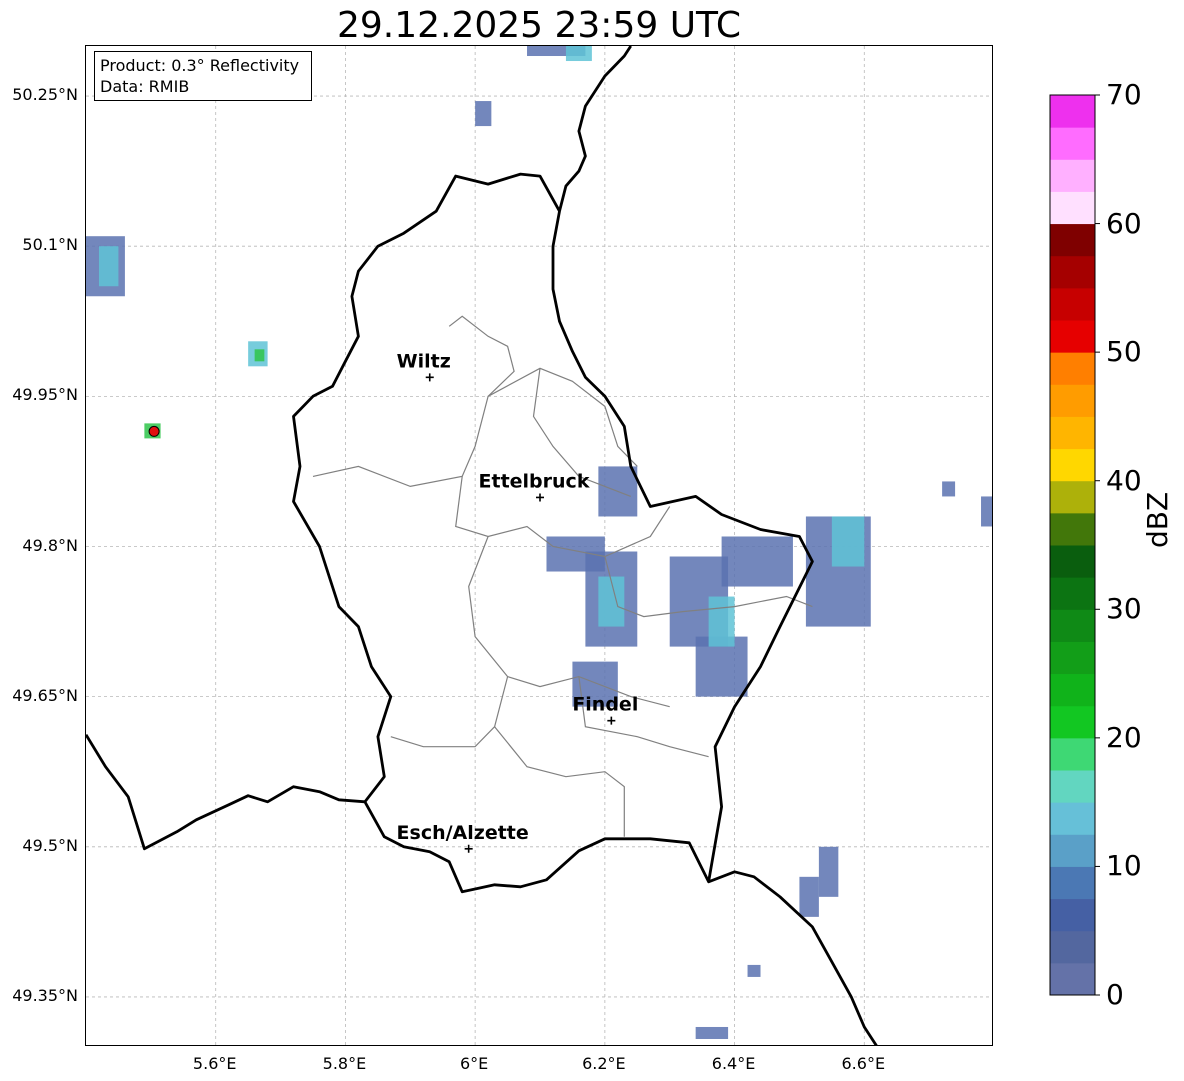 Image resolution: width=1184 pixels, height=1081 pixels. Describe the element at coordinates (344, 1063) in the screenshot. I see `lon-tick-label: 5.8°E` at that location.